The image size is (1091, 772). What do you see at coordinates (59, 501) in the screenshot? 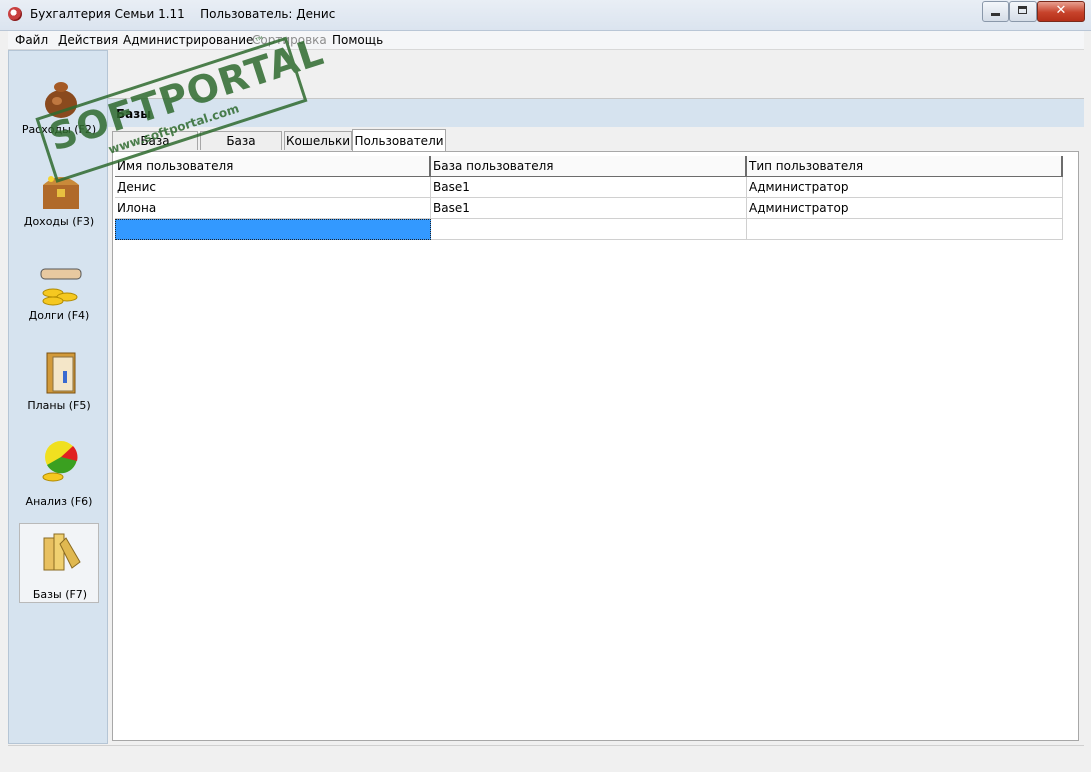
I see `sidebar-item-label: Анализ (F6)` at bounding box center [59, 501].